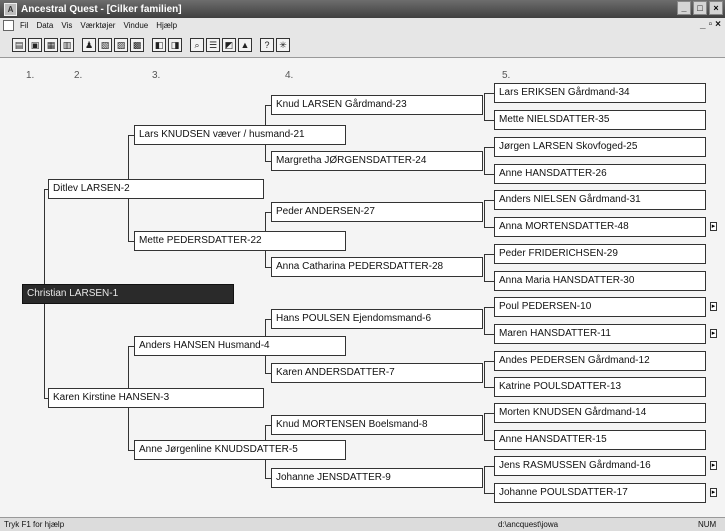 The image size is (725, 531). Describe the element at coordinates (156, 189) in the screenshot. I see `person-box-ditlev-larsen-2: Ditlev LARSEN-2` at that location.